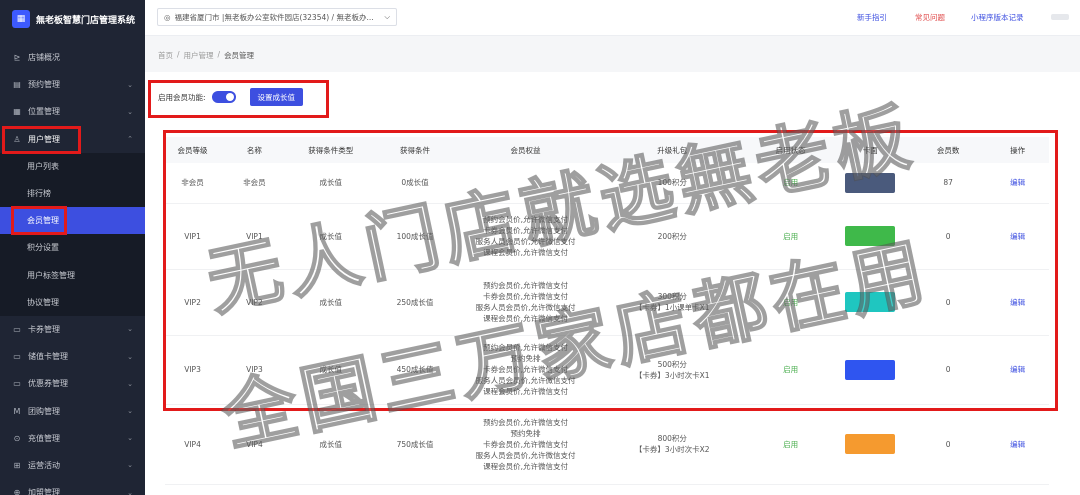 The image size is (1080, 495). What do you see at coordinates (415, 236) in the screenshot?
I see `condition-cell: 100成长值` at bounding box center [415, 236].